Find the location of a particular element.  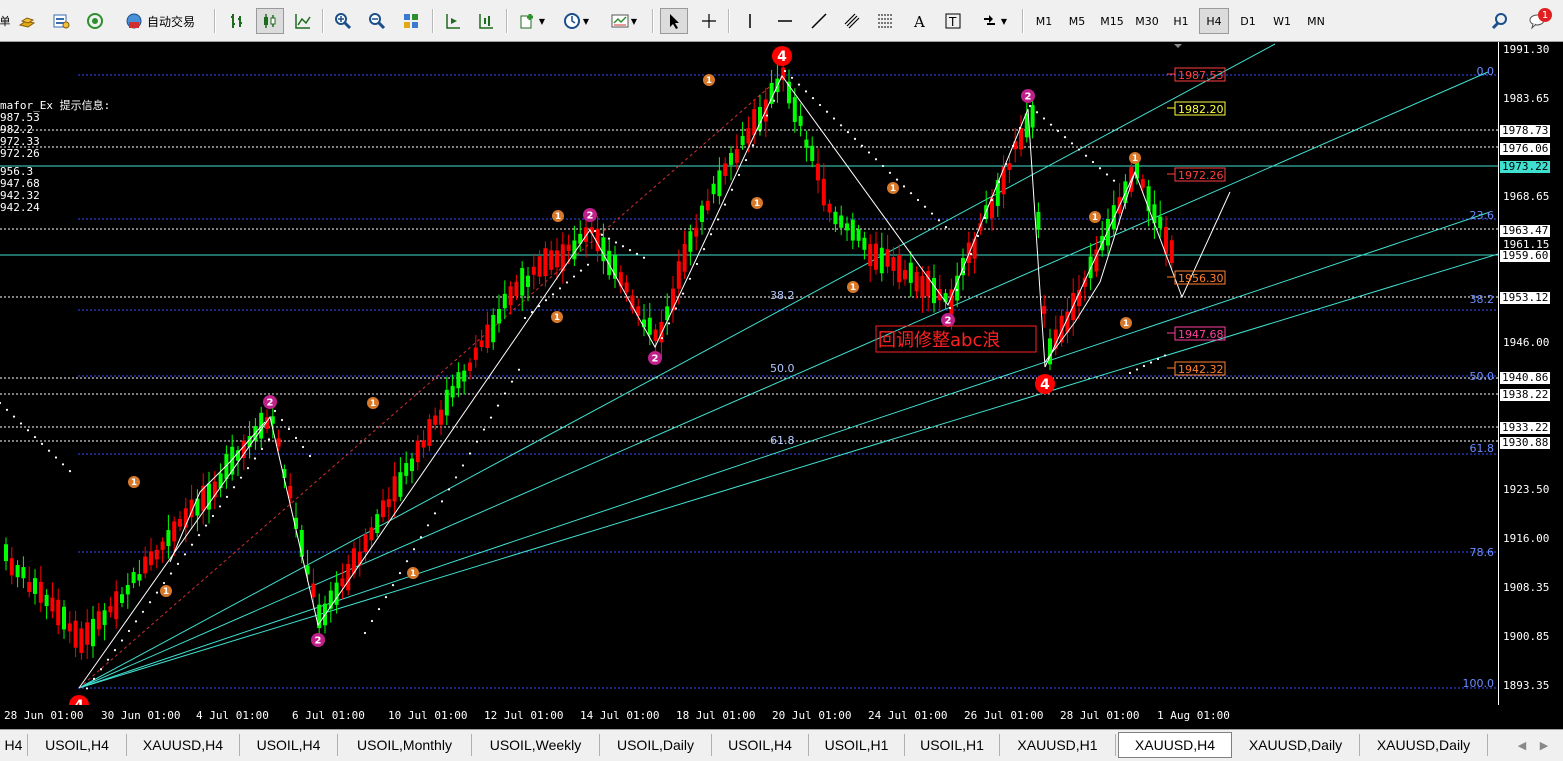

tabs-scroll-right-button: ▶ is located at coordinates (1544, 745).